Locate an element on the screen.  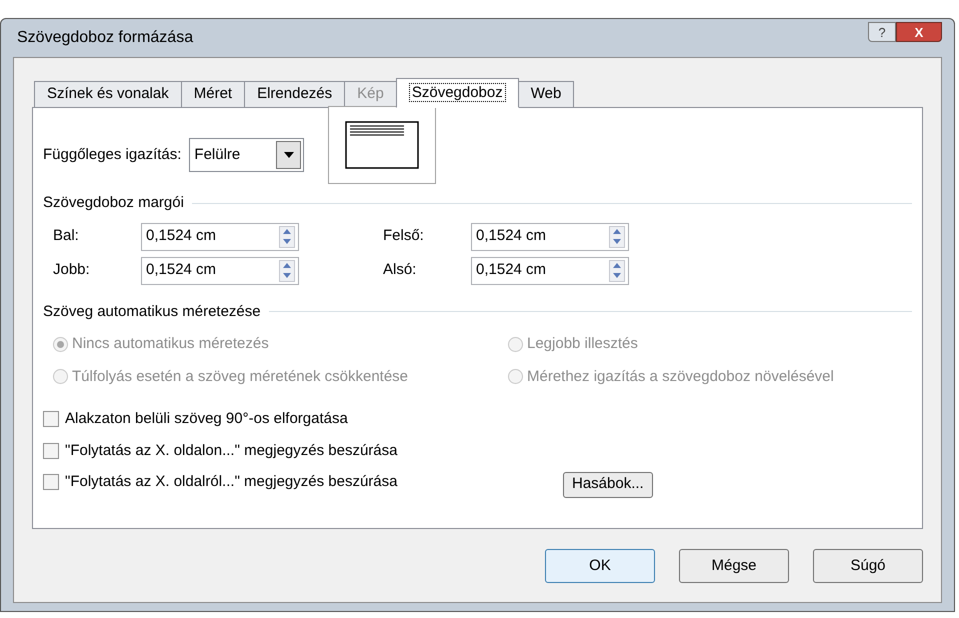
section-heading: Szövegdoboz margói is located at coordinates (113, 203).